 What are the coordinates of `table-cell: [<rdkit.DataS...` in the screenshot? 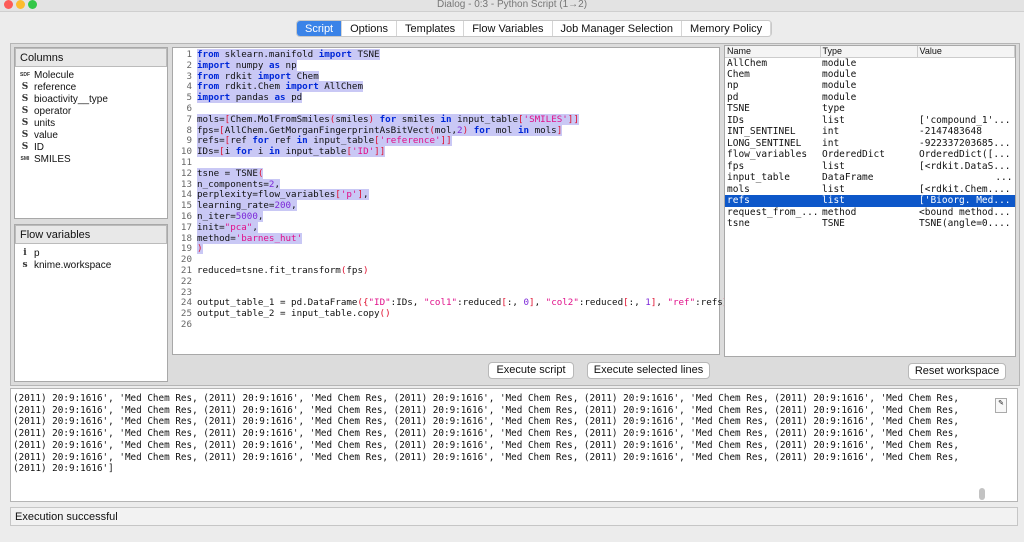 It's located at (965, 166).